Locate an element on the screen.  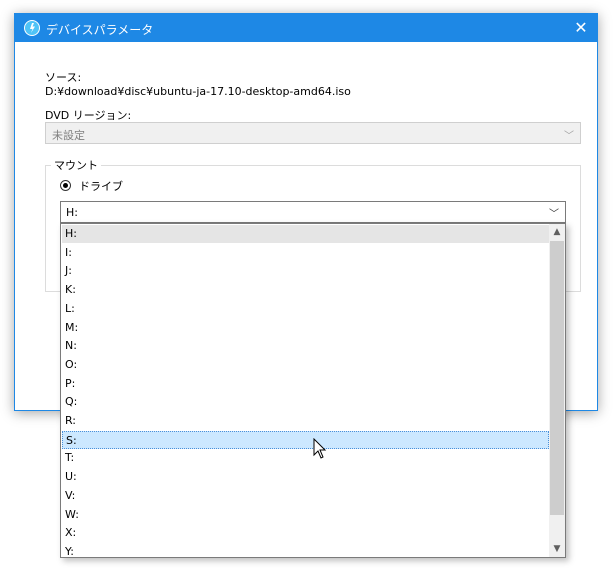
list-item: Q: is located at coordinates (305, 402).